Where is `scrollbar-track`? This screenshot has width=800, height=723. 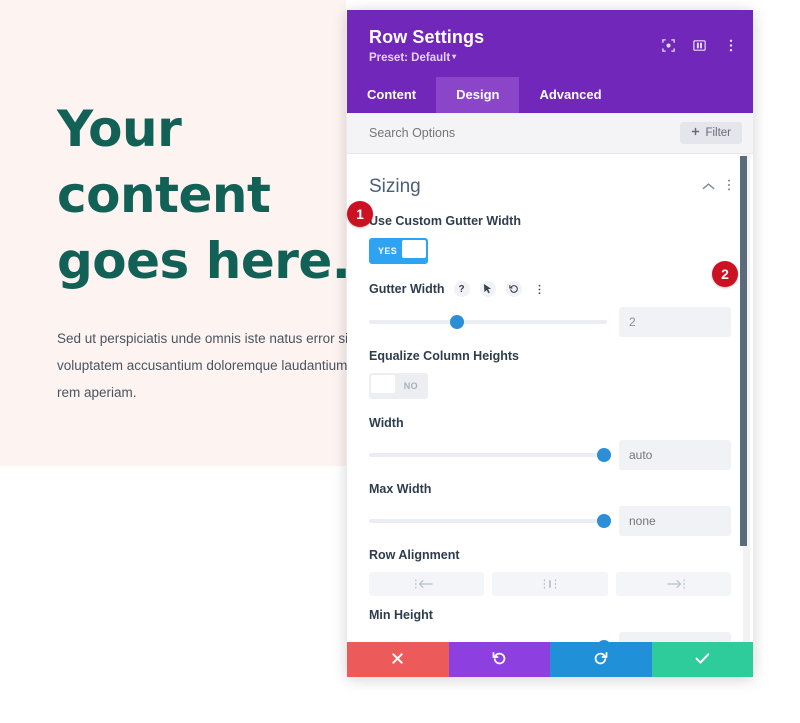
scrollbar-track is located at coordinates (745, 398).